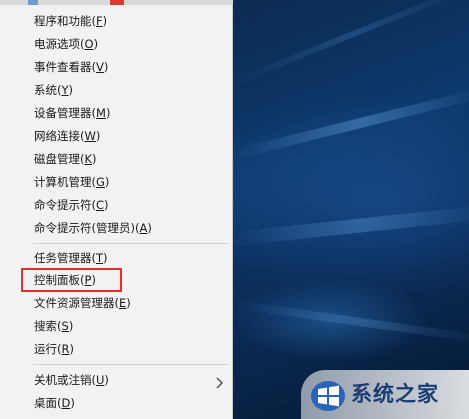  What do you see at coordinates (116, 182) in the screenshot?
I see `menu-item-computer-management: 计算机管理(G)` at bounding box center [116, 182].